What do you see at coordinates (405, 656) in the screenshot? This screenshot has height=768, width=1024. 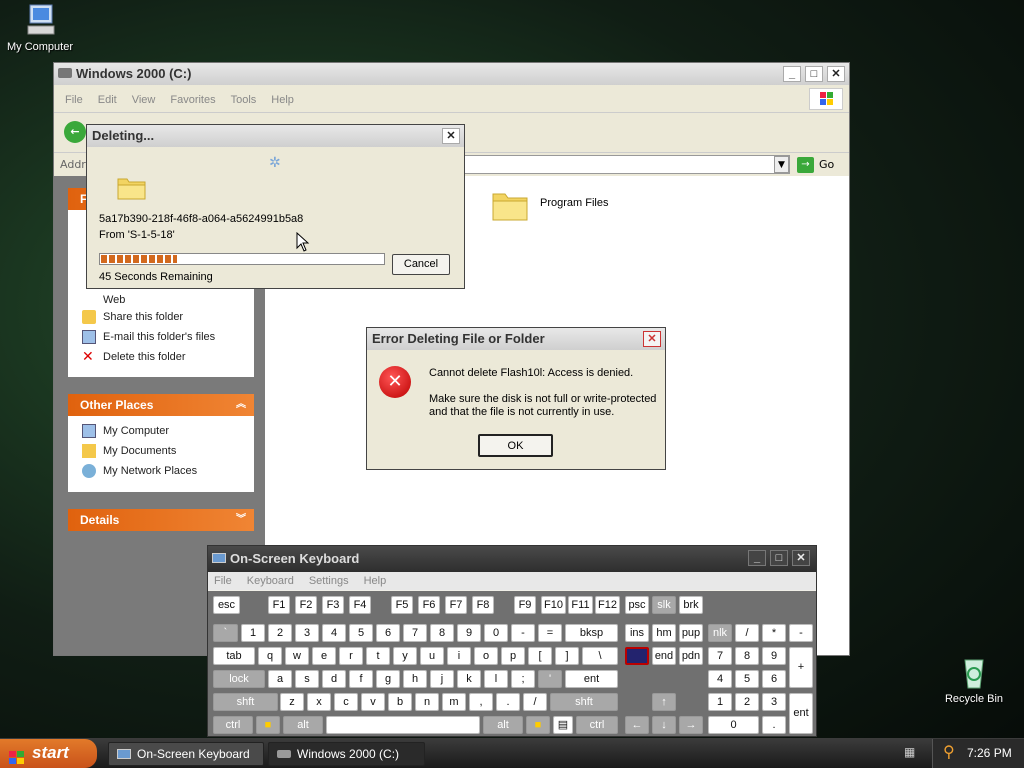 I see `key-y: y` at bounding box center [405, 656].